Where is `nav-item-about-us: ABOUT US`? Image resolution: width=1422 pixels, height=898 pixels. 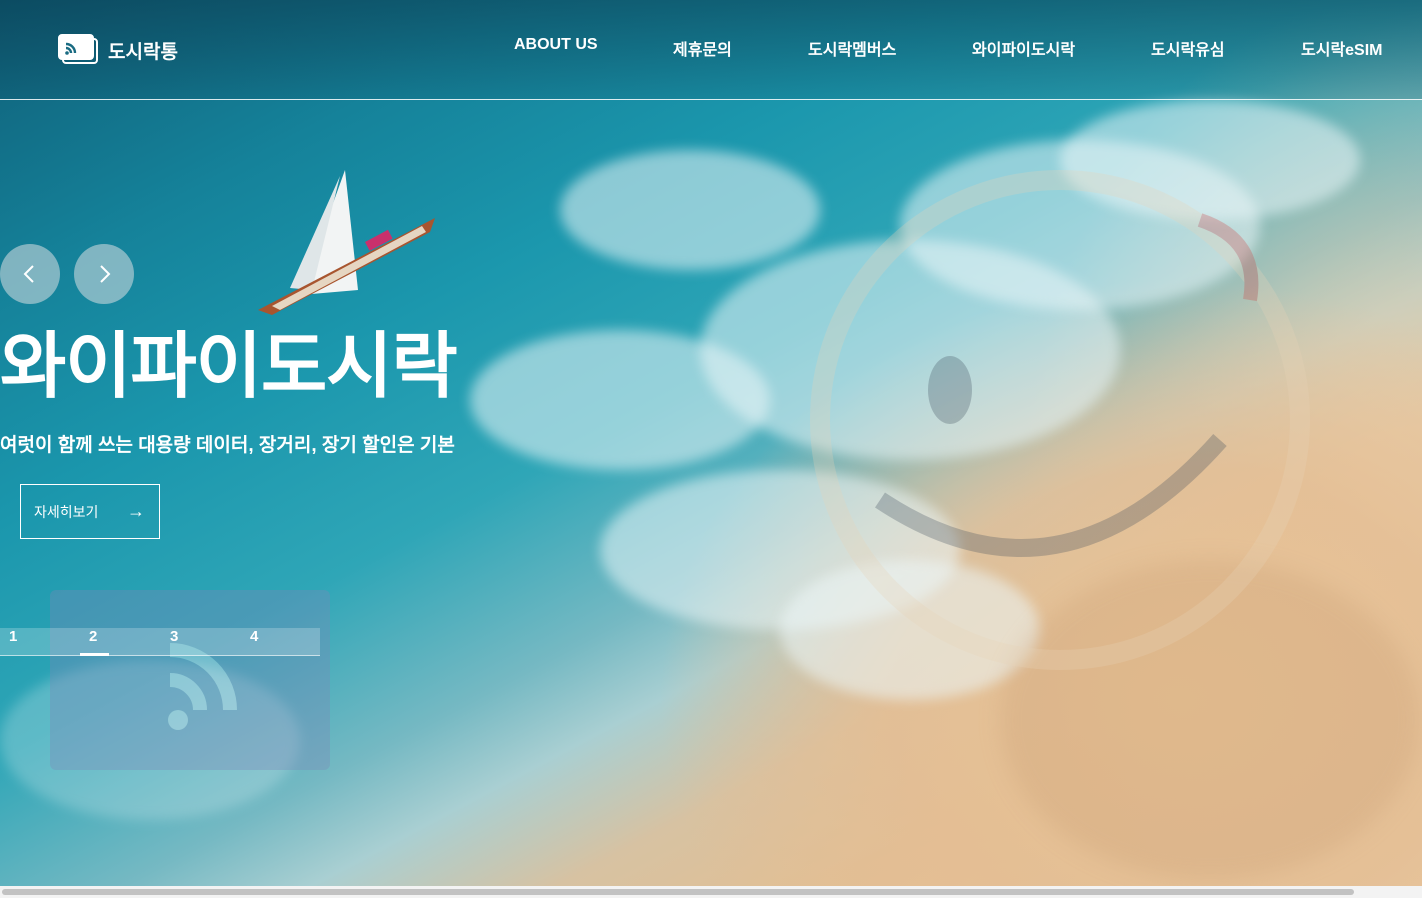
nav-item-about-us: ABOUT US is located at coordinates (556, 45).